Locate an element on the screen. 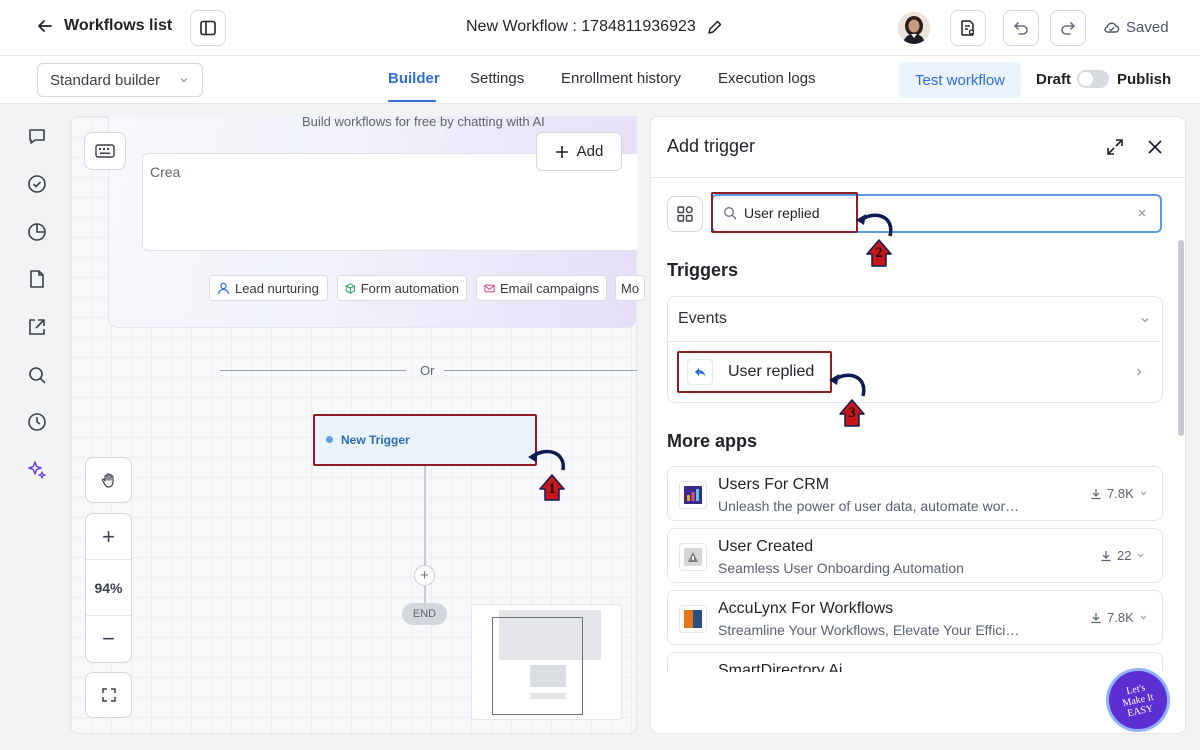 This screenshot has width=1200, height=750. back-to-workflows-link: Workflows list is located at coordinates (104, 26).